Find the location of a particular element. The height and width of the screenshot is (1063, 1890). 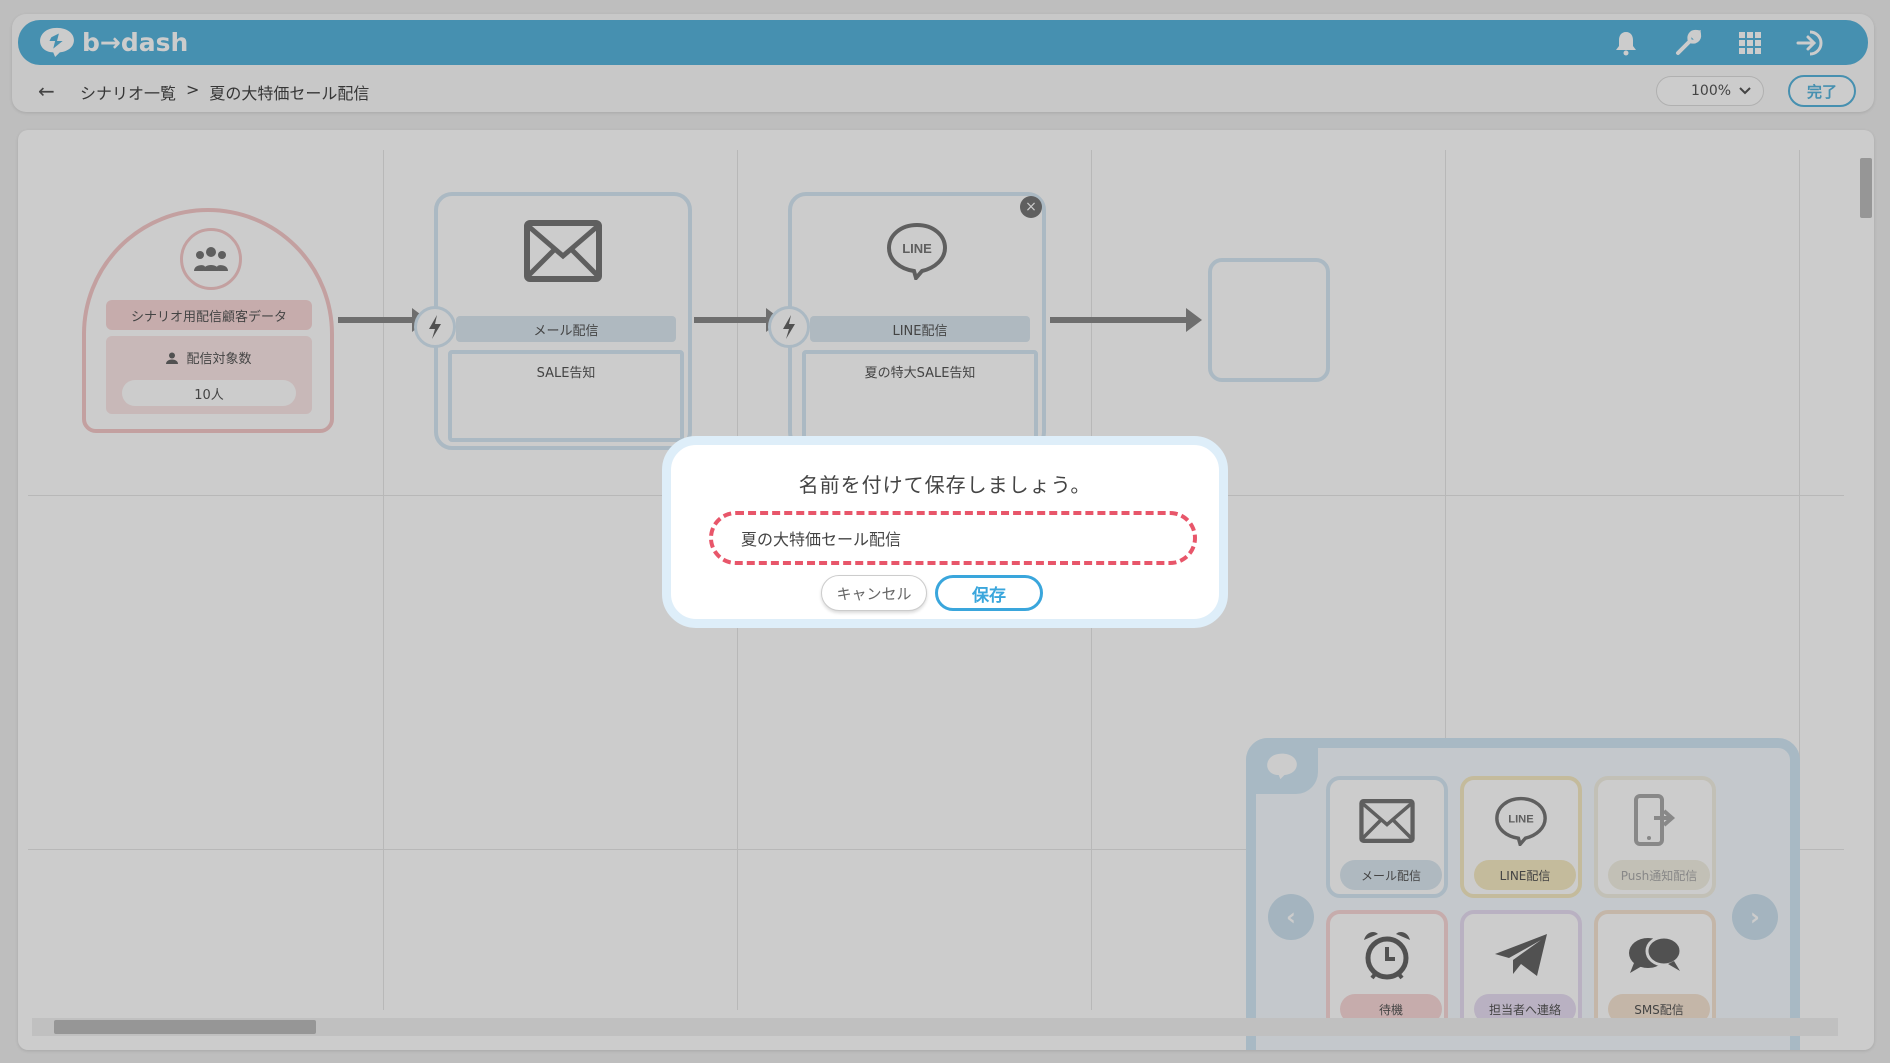

dialog-buttons: キャンセル 保存 is located at coordinates (945, 593).